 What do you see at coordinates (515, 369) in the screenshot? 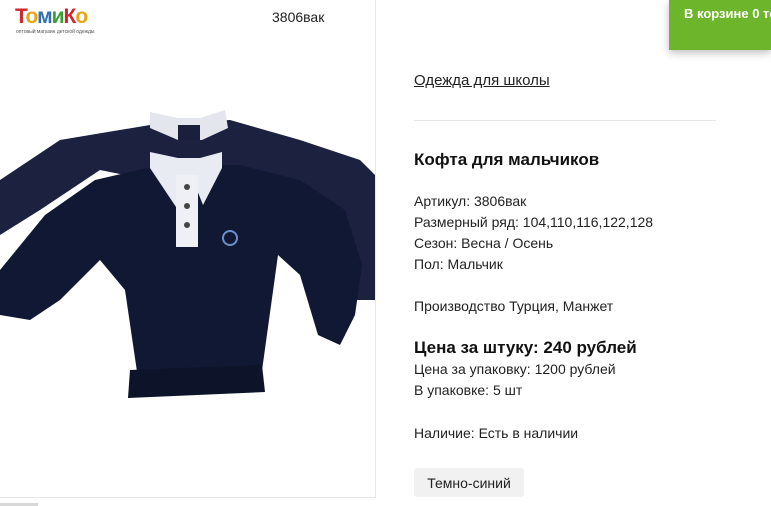
I see `price-per-pack: Цена за упаковку: 1200 рублей` at bounding box center [515, 369].